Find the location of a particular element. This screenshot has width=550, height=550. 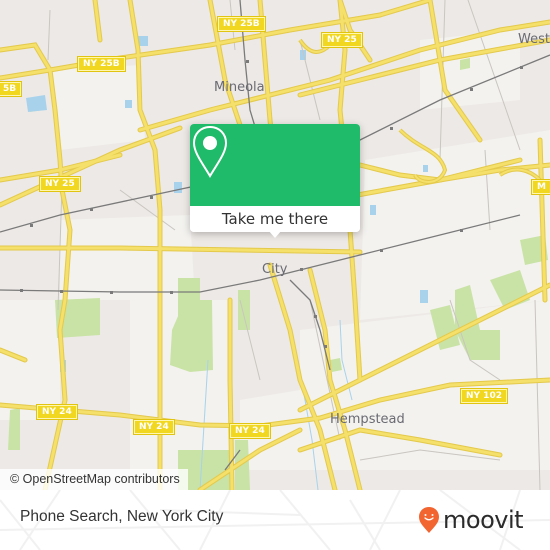

place-label-garden-city: City is located at coordinates (275, 269).